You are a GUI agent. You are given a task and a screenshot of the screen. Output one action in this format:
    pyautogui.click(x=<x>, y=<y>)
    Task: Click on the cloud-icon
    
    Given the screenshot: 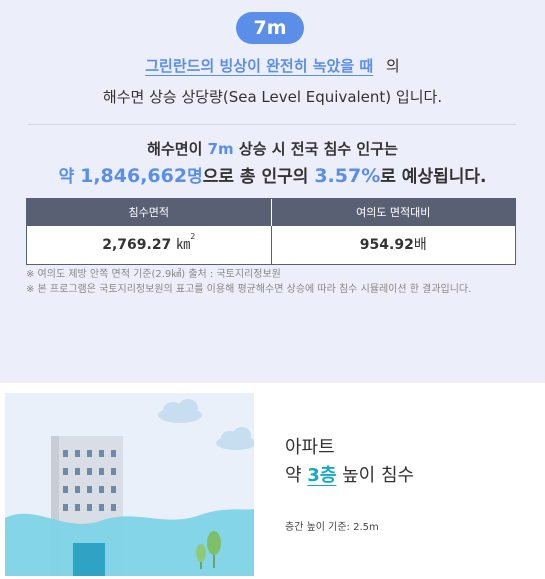 What is the action you would take?
    pyautogui.click(x=206, y=424)
    